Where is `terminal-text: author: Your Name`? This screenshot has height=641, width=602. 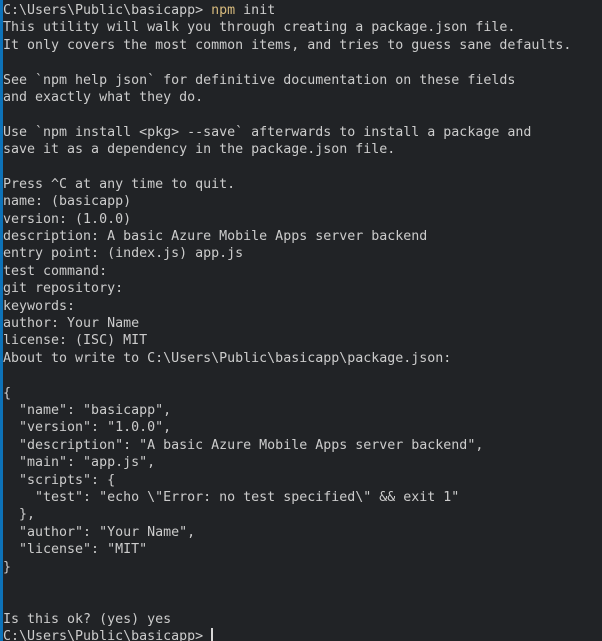 terminal-text: author: Your Name is located at coordinates (71, 324).